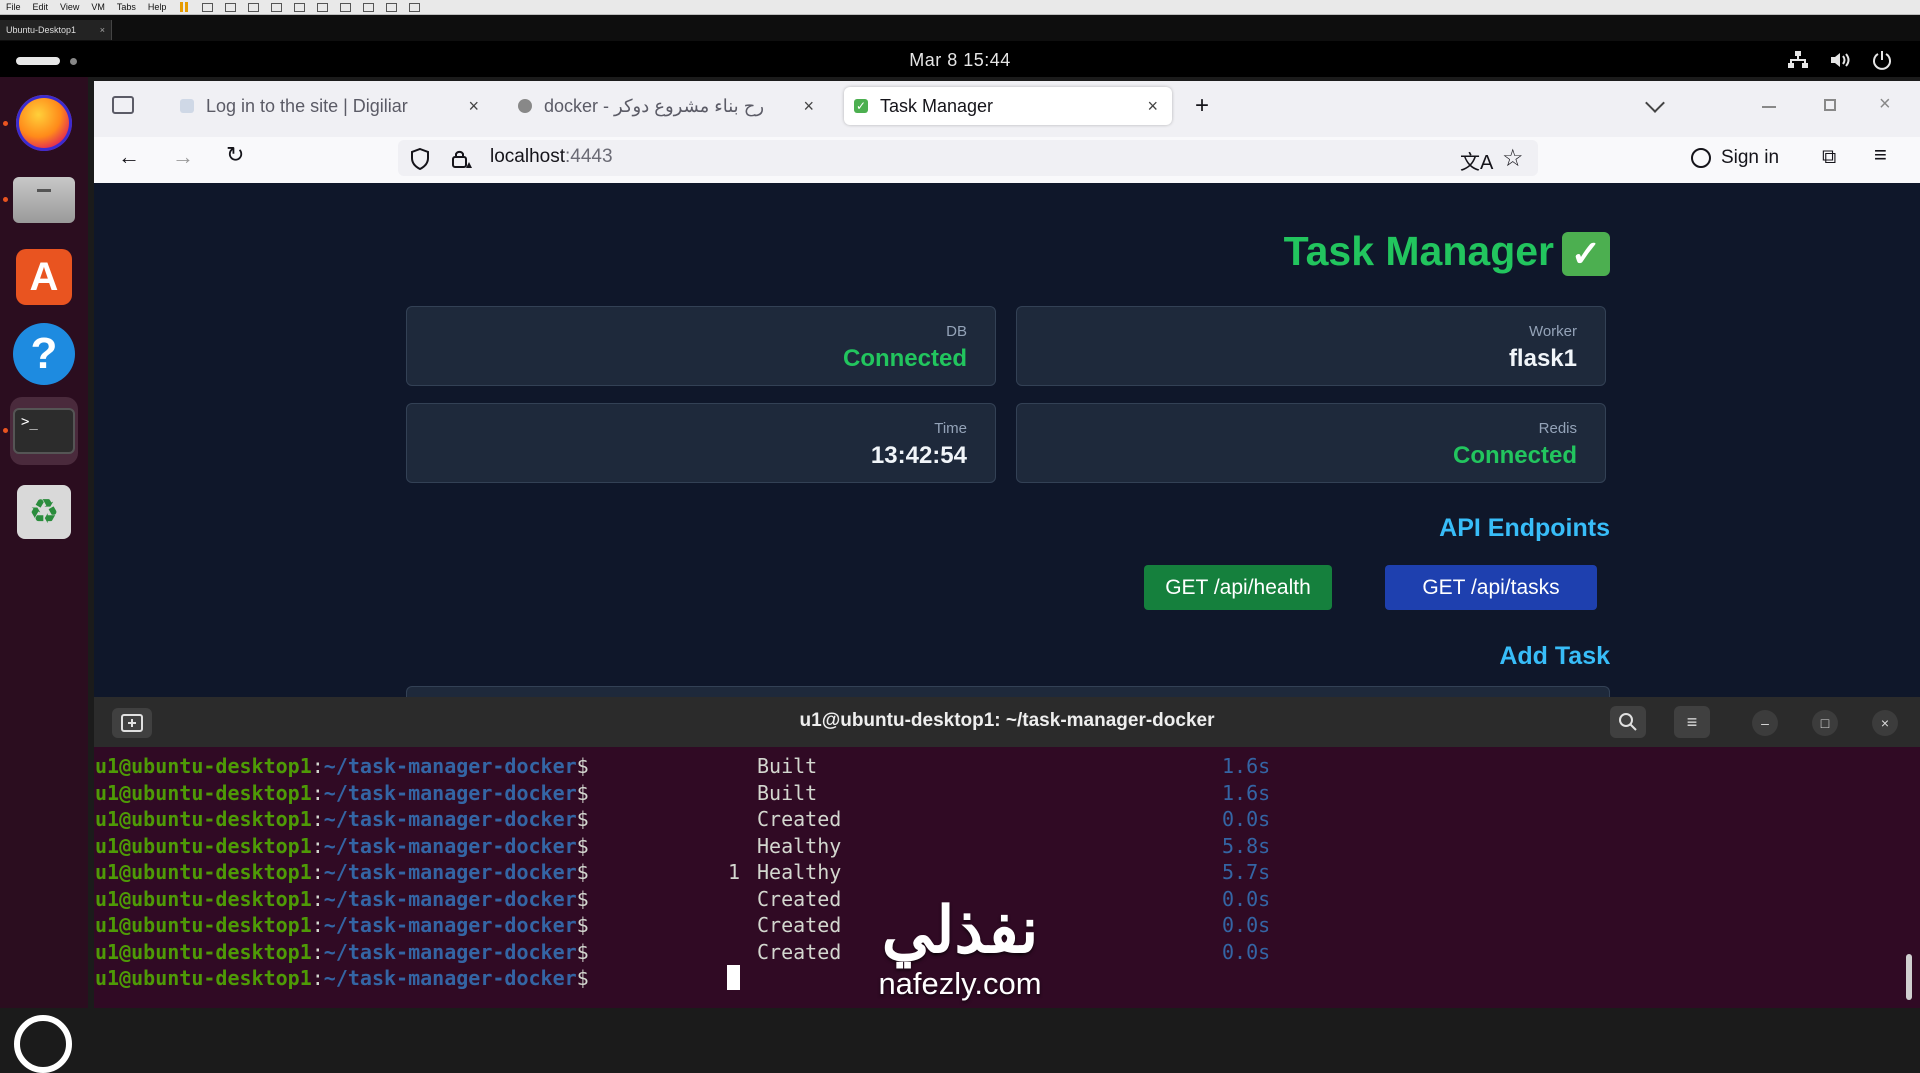 This screenshot has height=1073, width=1920. I want to click on sign-in-label: Sign in, so click(1750, 157).